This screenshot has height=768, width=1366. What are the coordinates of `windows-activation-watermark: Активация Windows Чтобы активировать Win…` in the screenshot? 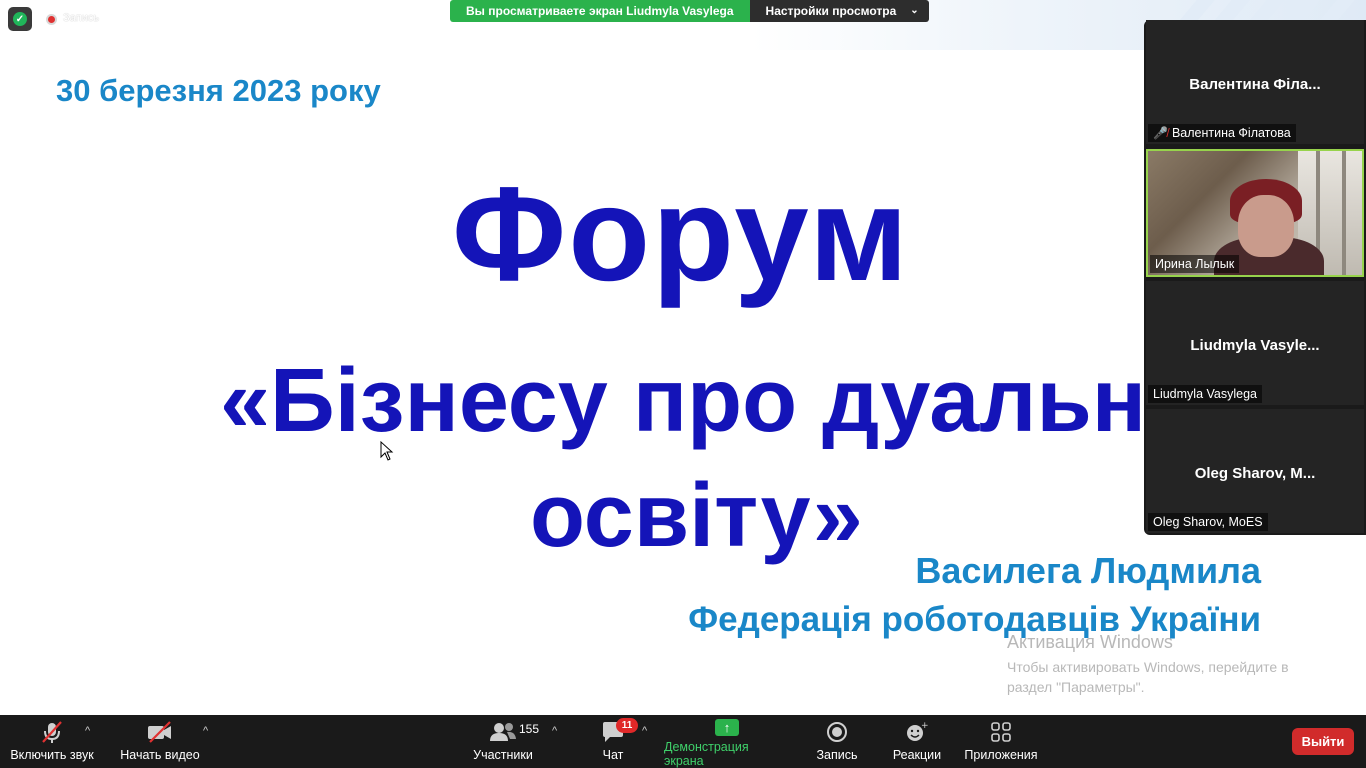 It's located at (1167, 664).